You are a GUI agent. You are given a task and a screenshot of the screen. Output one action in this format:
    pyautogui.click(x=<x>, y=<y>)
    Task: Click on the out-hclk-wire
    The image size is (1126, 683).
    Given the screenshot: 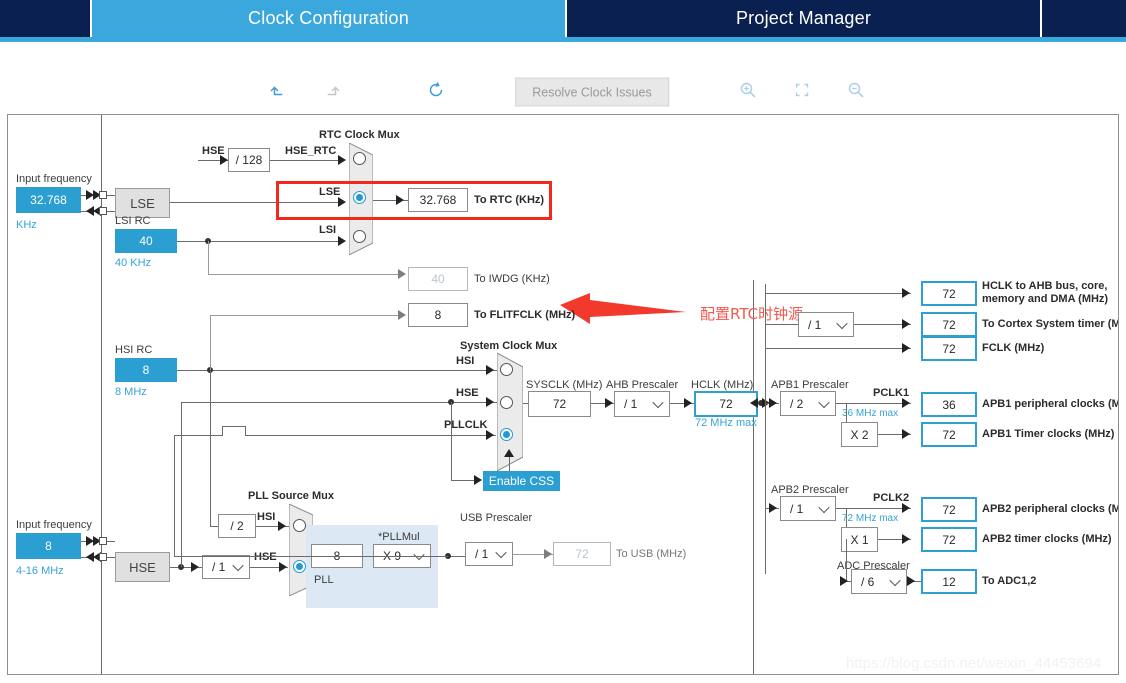 What is the action you would take?
    pyautogui.click(x=838, y=293)
    